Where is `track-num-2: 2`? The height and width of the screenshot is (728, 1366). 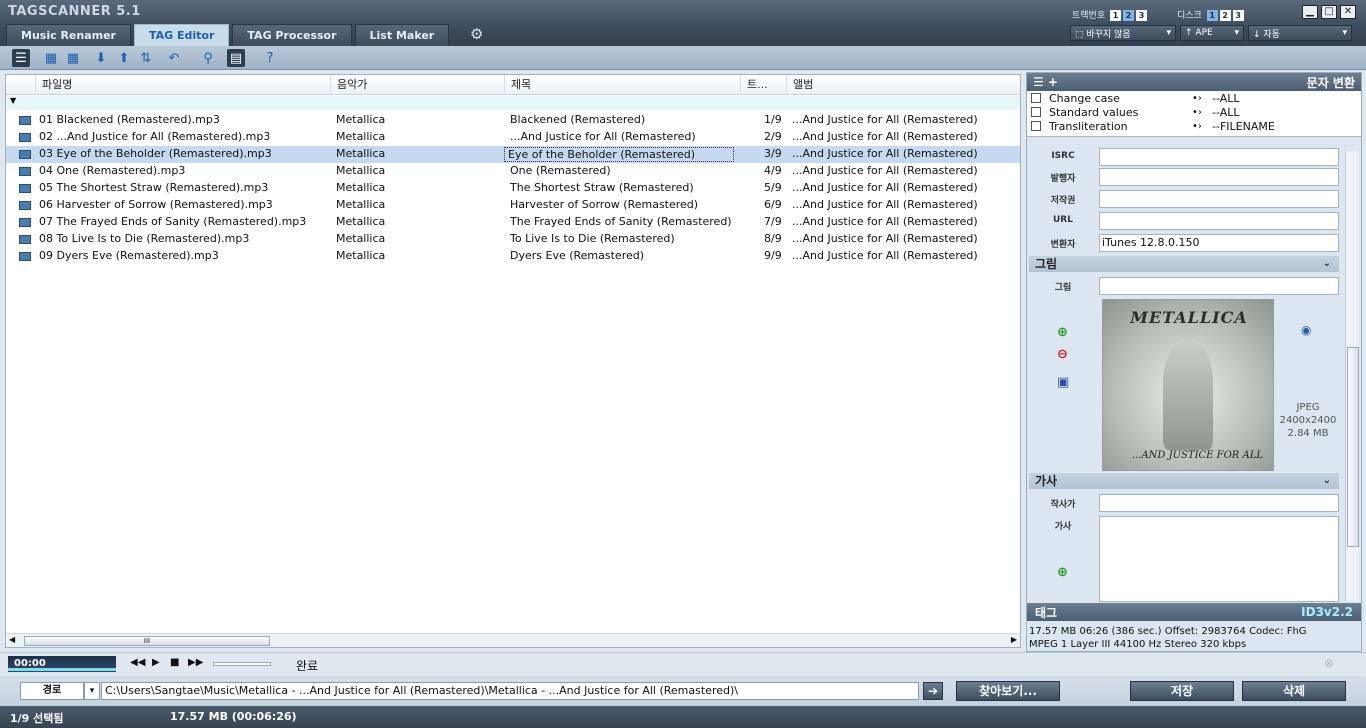
track-num-2: 2 is located at coordinates (1128, 15).